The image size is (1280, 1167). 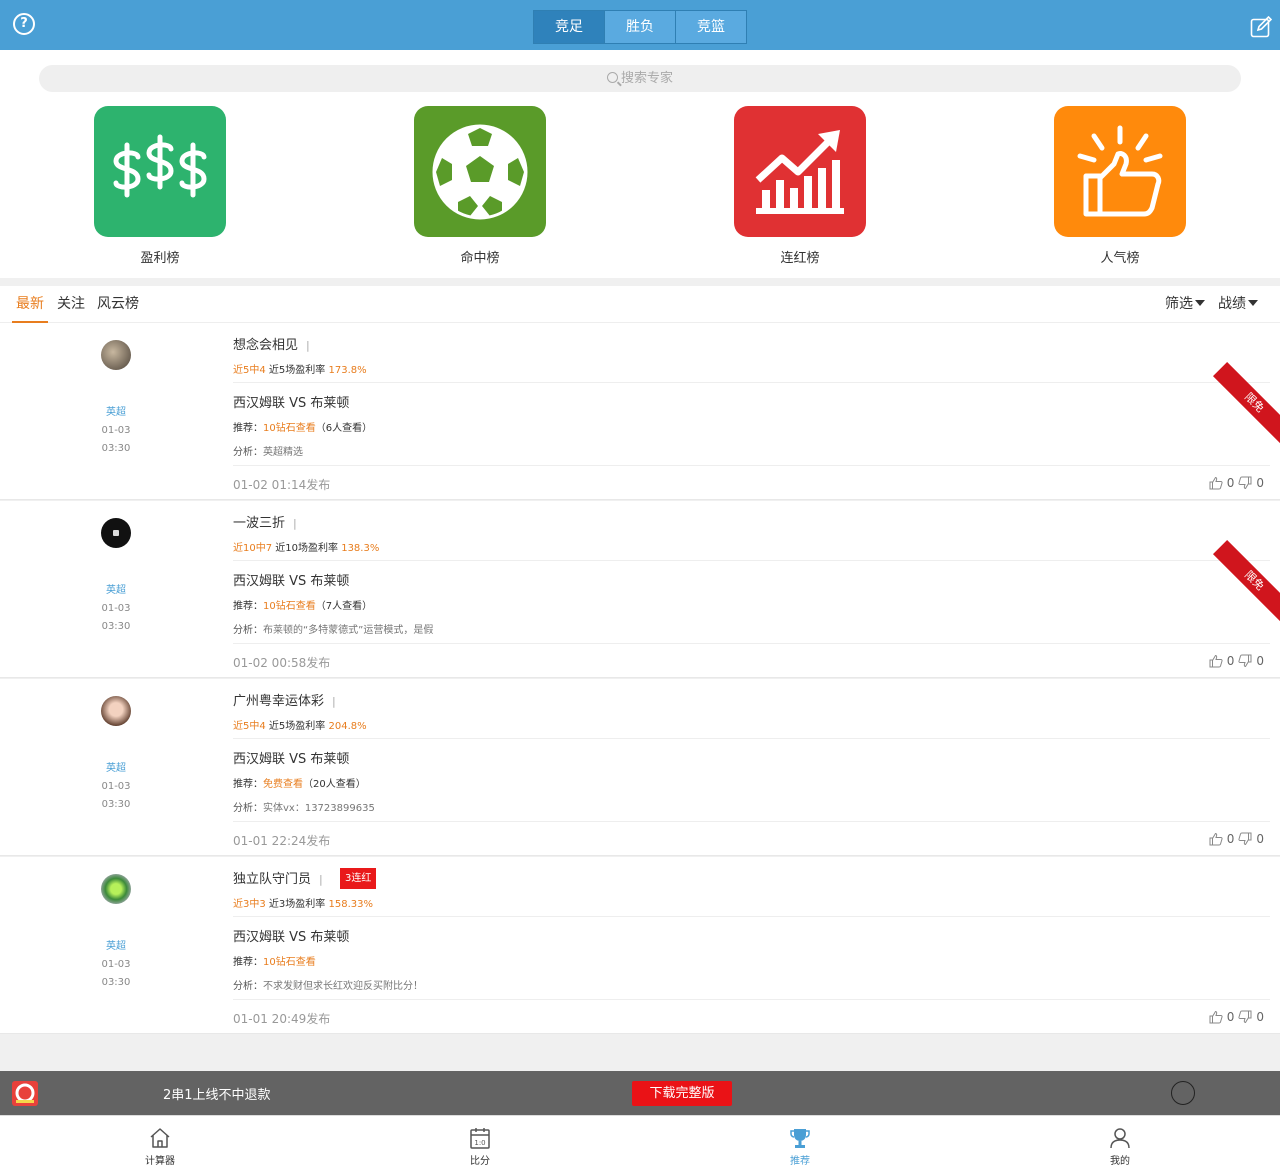 I want to click on help-icon: ?, so click(x=24, y=24).